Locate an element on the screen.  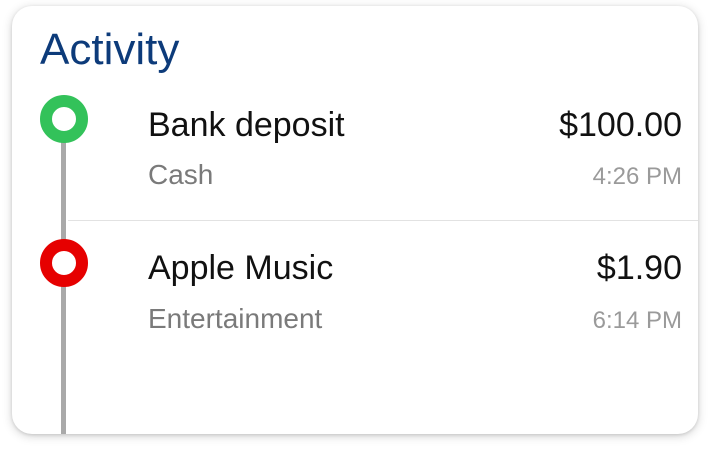
deposit-indicator-icon is located at coordinates (64, 119).